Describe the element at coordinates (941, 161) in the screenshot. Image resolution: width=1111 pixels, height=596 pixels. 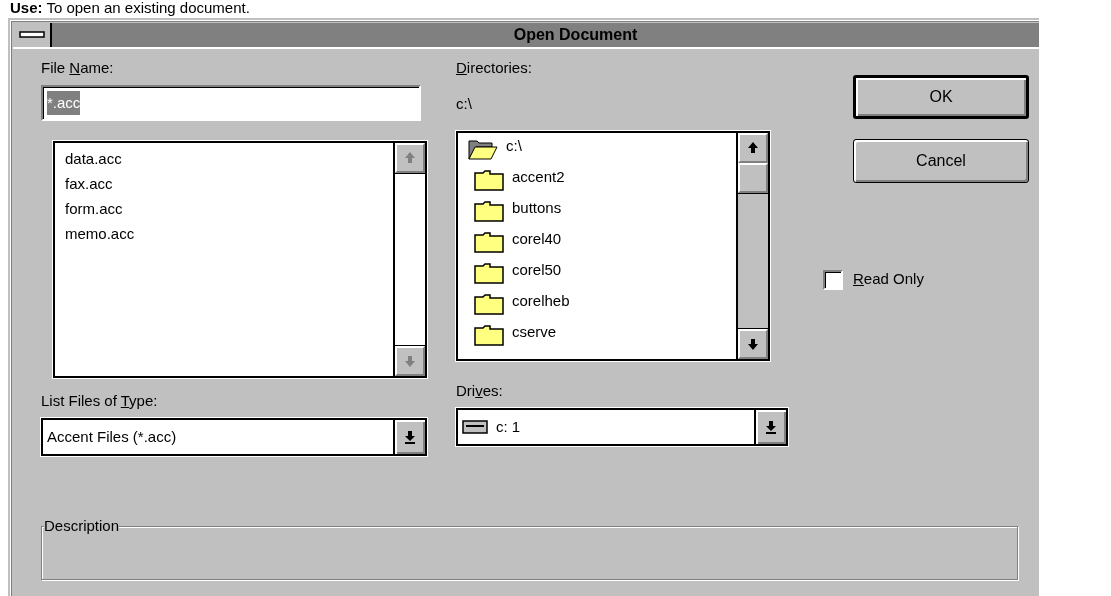
I see `cancel-button: Cancel` at that location.